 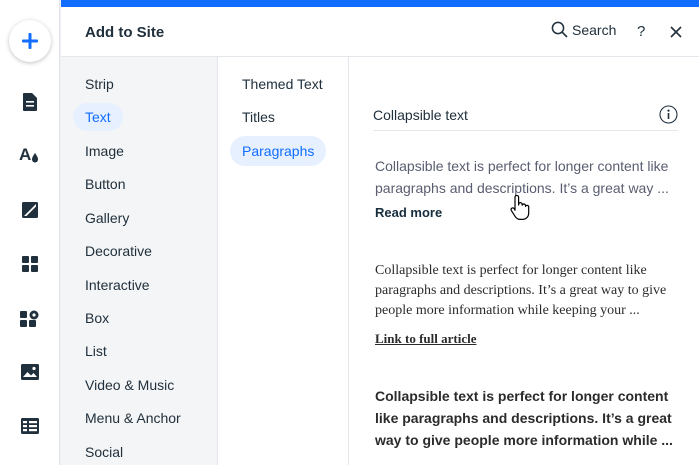 What do you see at coordinates (594, 29) in the screenshot?
I see `search-label: Search` at bounding box center [594, 29].